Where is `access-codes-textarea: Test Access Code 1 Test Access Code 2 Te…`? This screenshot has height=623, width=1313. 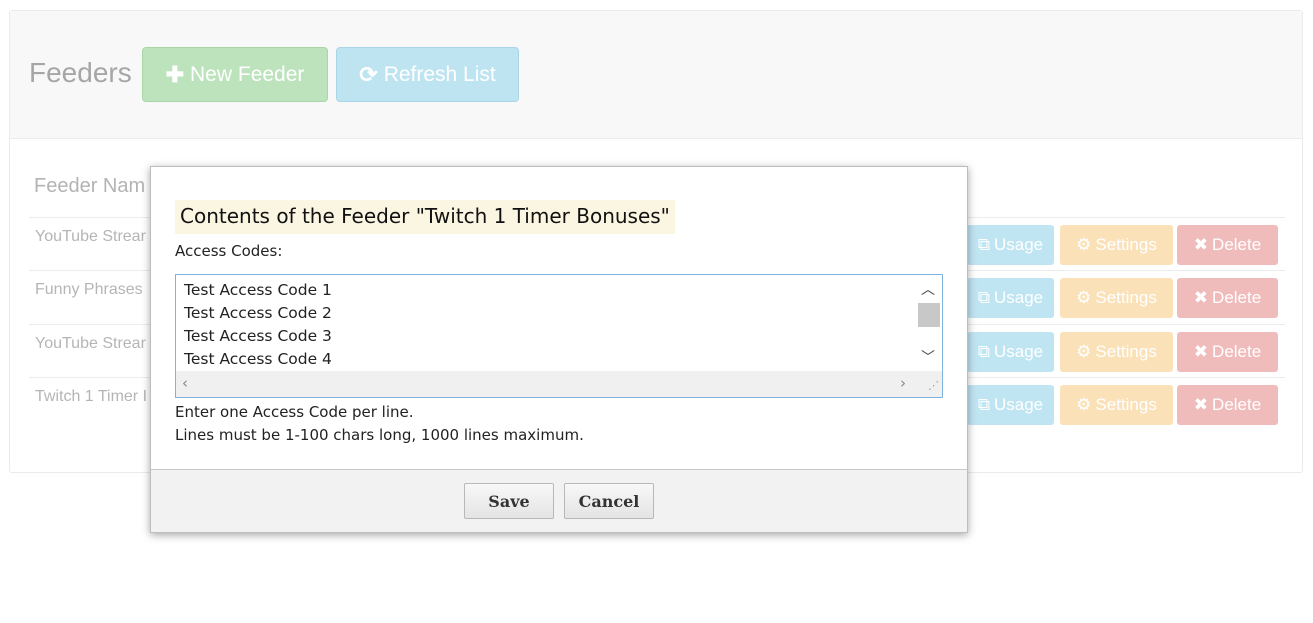
access-codes-textarea: Test Access Code 1 Test Access Code 2 Te… is located at coordinates (559, 336).